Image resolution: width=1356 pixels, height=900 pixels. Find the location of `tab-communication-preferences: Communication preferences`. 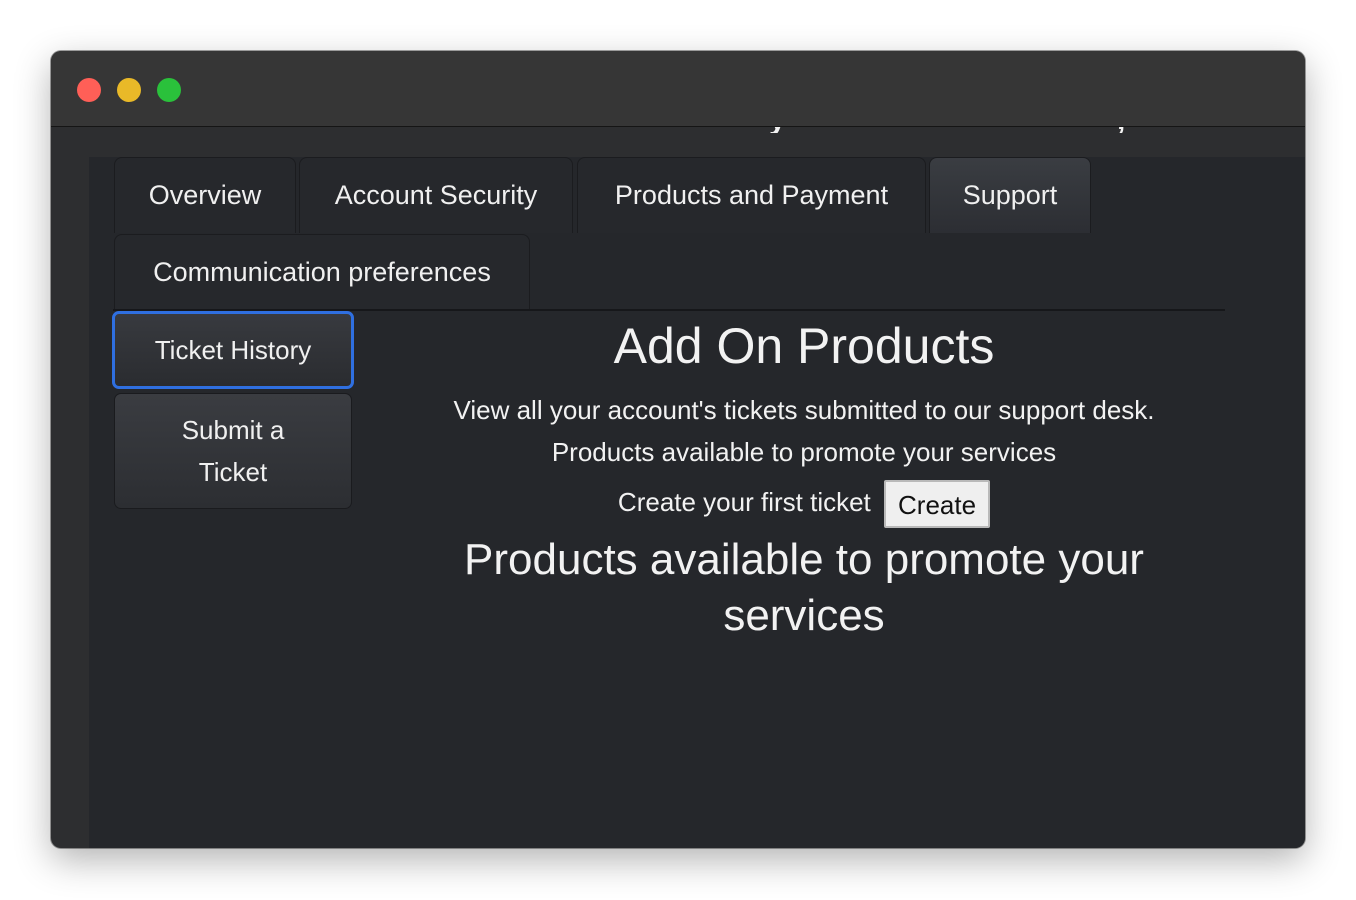

tab-communication-preferences: Communication preferences is located at coordinates (322, 272).